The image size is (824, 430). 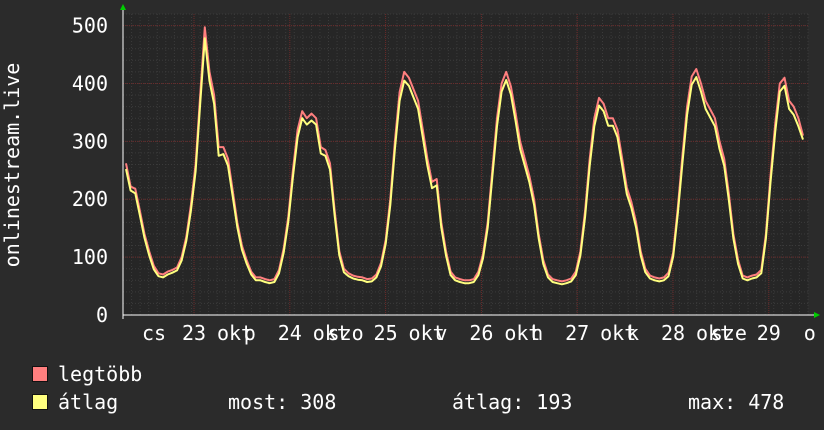 What do you see at coordinates (673, 333) in the screenshot?
I see `x-tick-label: 28` at bounding box center [673, 333].